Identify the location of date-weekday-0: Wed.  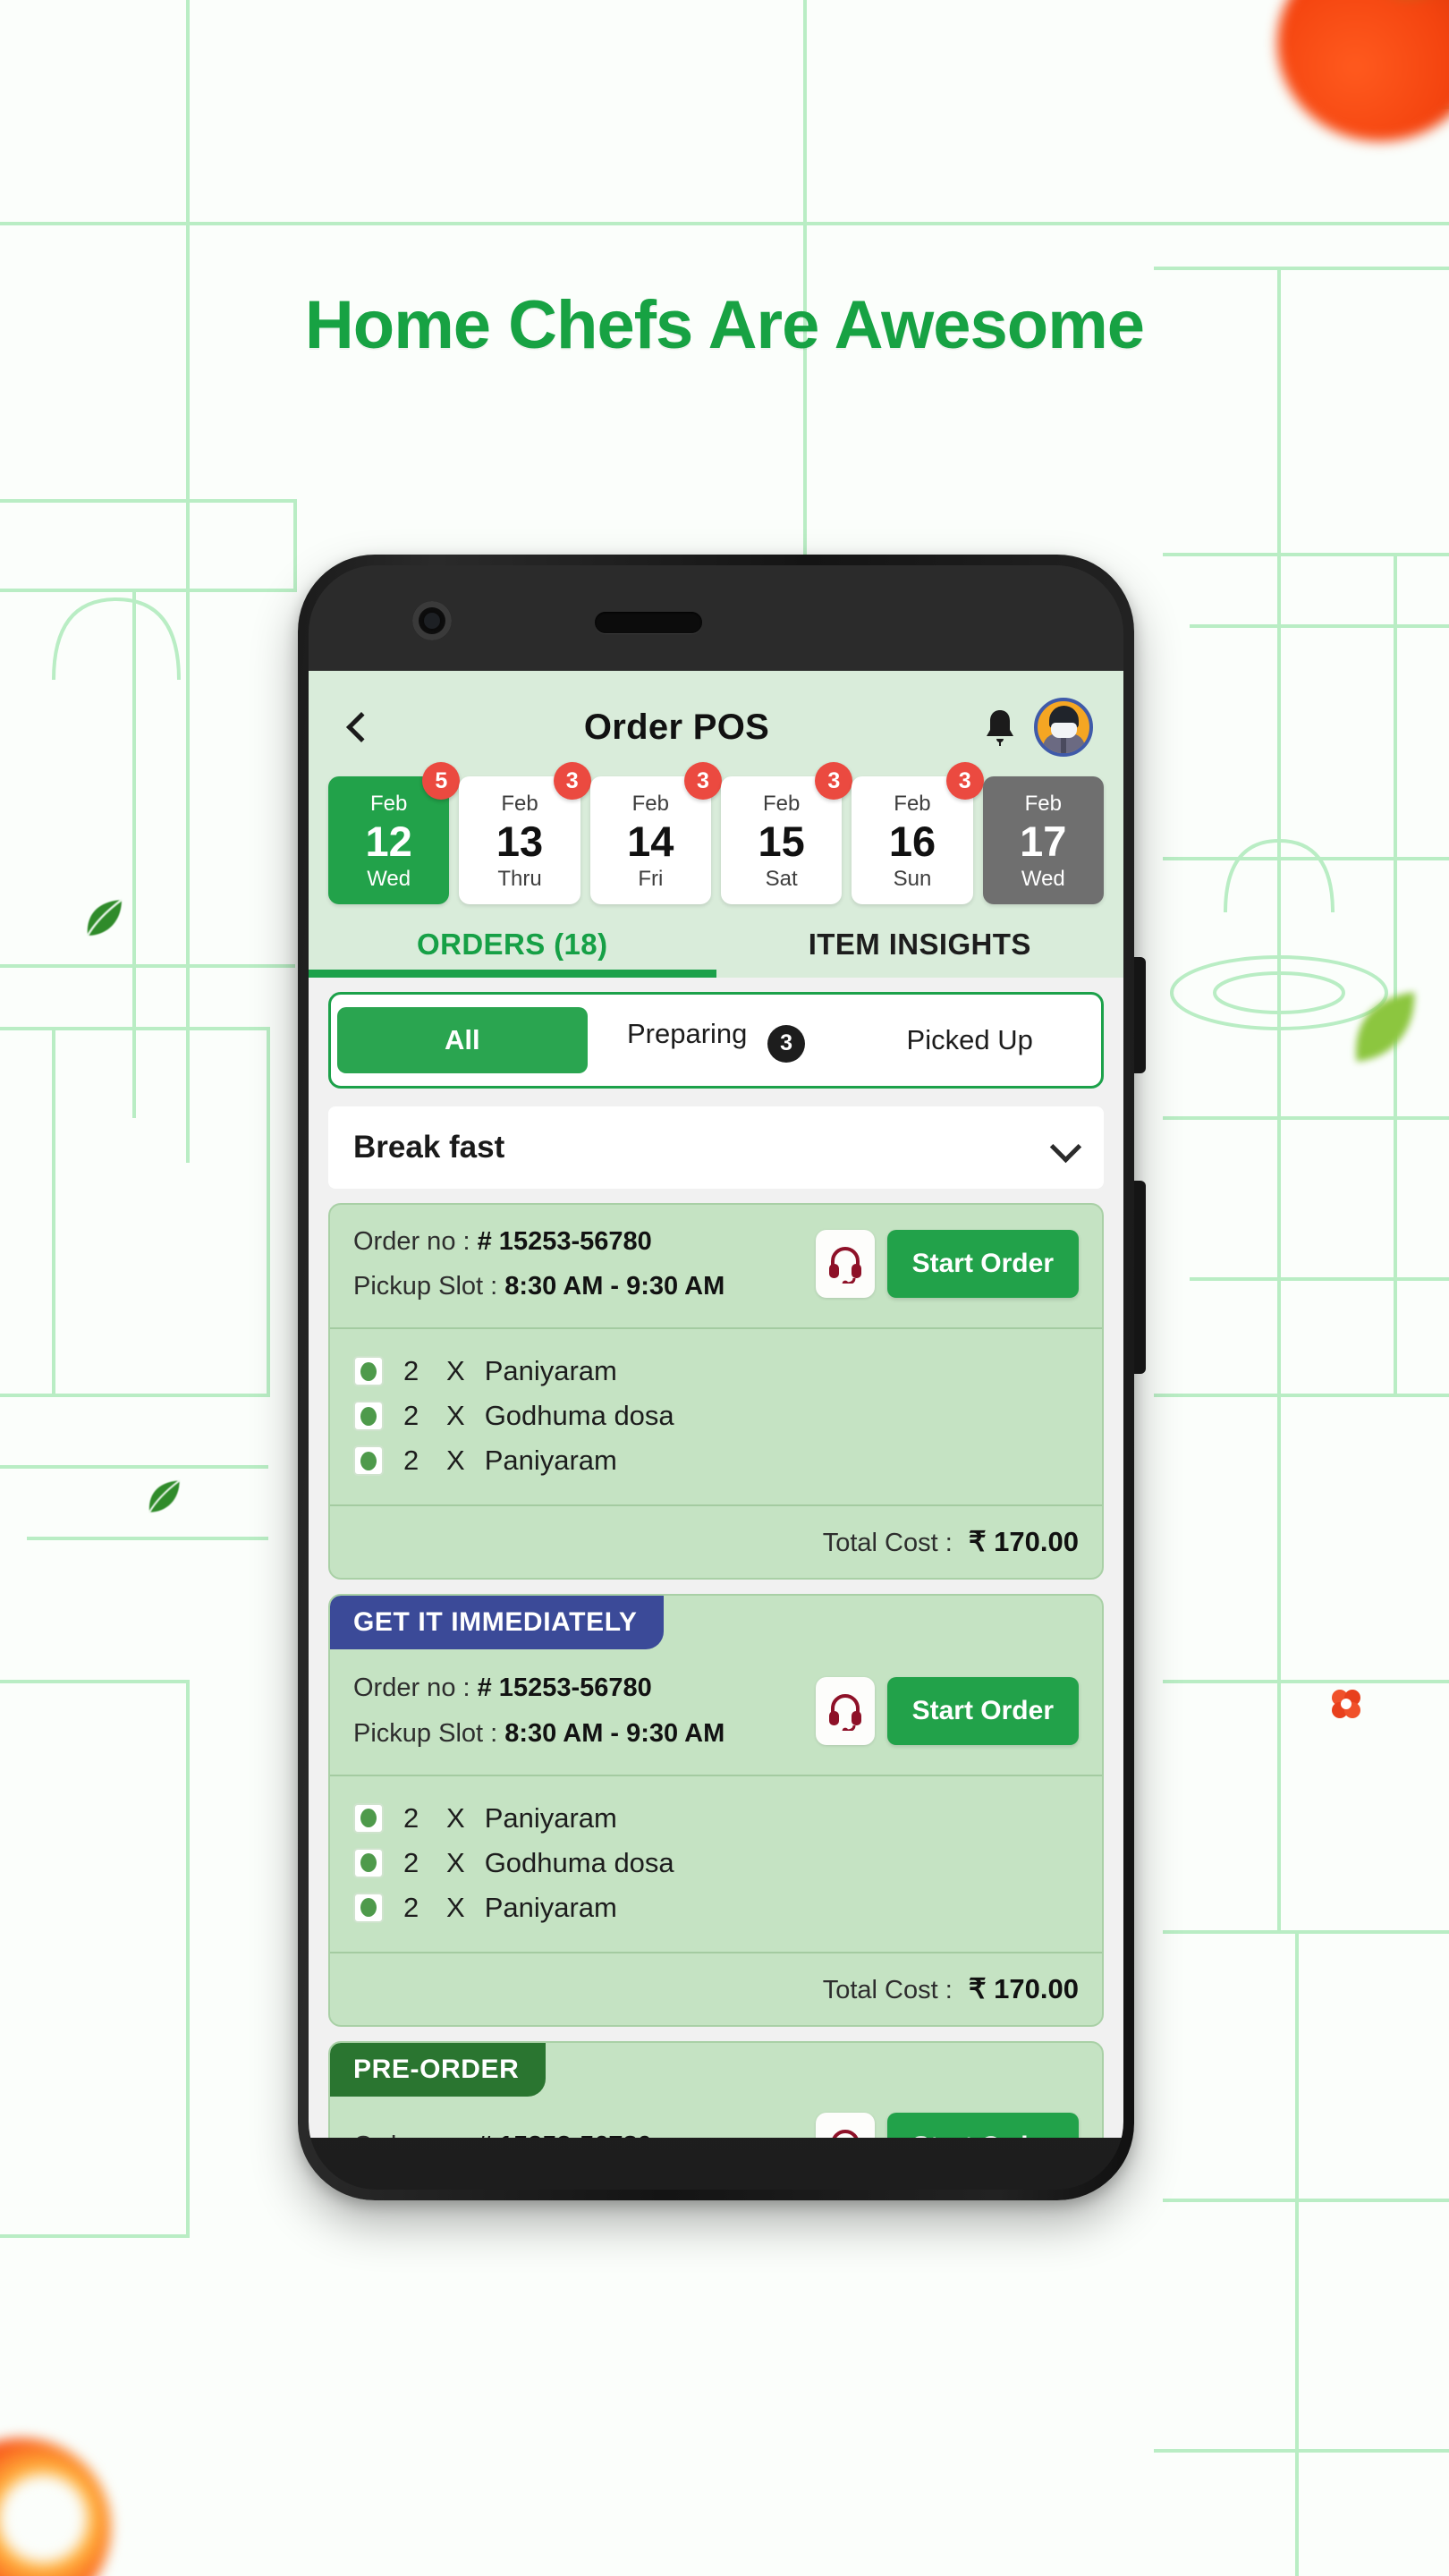
(389, 879).